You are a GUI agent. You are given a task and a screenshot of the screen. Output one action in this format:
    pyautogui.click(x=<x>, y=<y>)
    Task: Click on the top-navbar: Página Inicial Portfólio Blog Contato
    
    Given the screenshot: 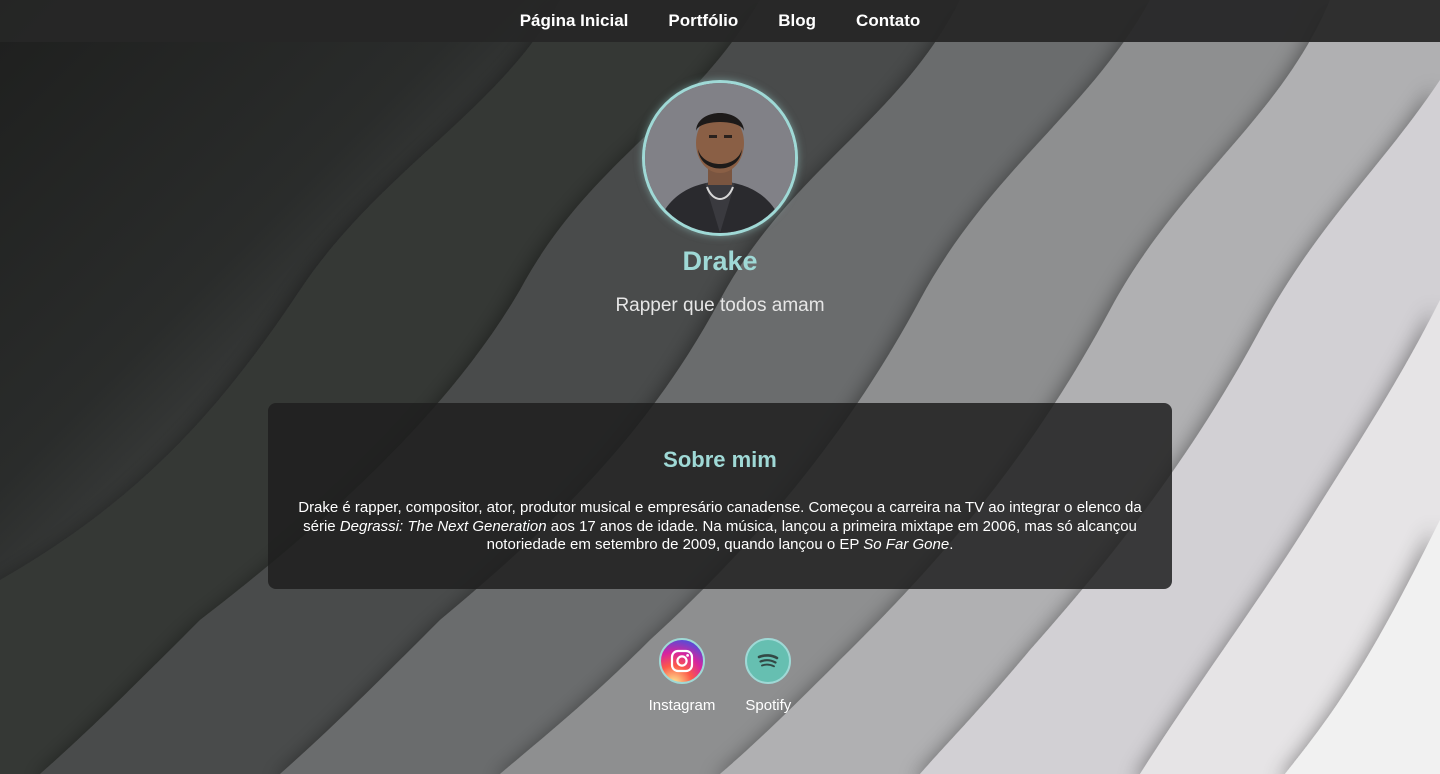 What is the action you would take?
    pyautogui.click(x=720, y=21)
    